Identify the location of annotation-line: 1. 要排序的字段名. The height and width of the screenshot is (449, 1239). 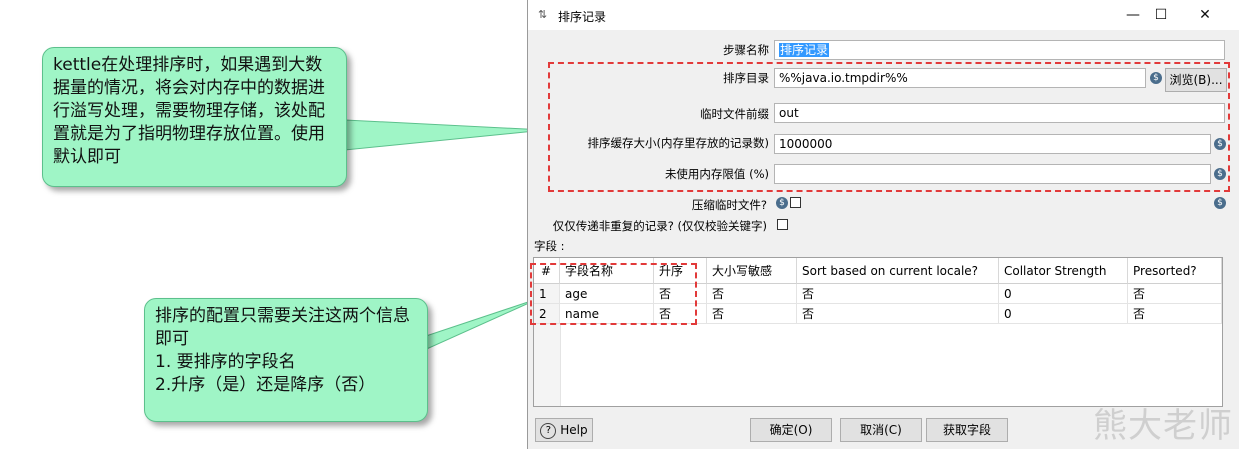
(225, 362).